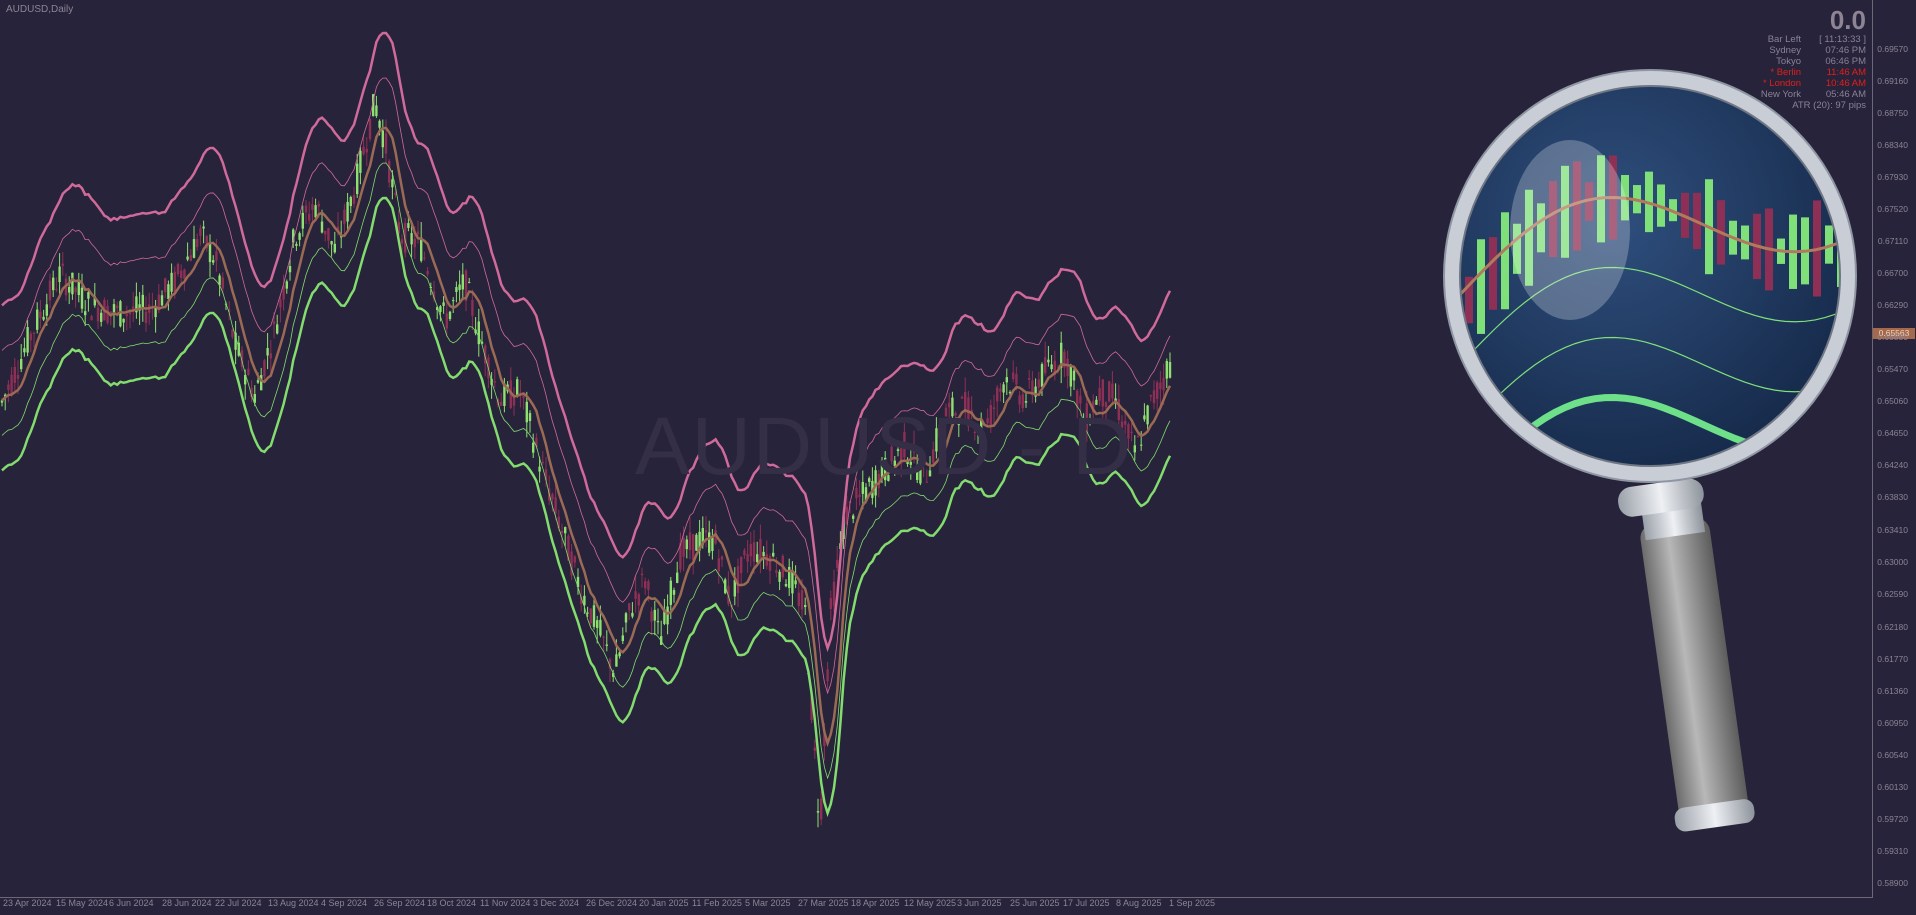  I want to click on info-key: Sydney, so click(1785, 50).